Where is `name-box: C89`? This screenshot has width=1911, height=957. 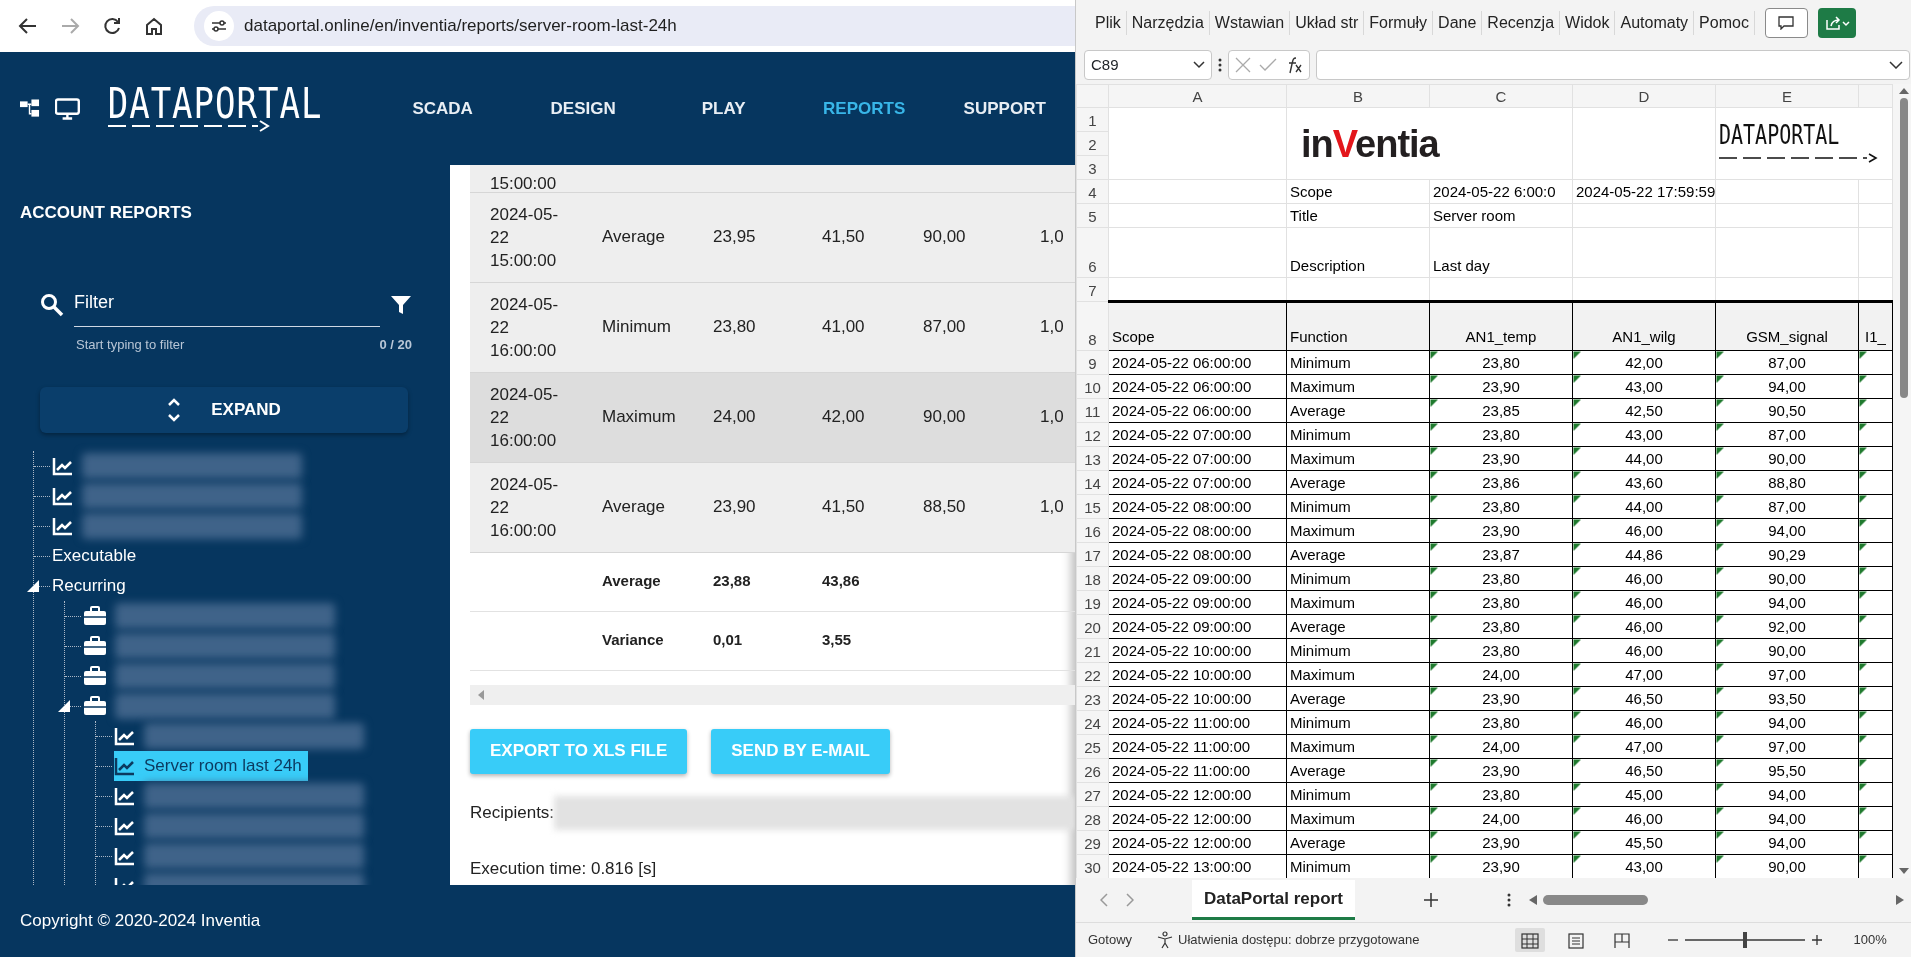
name-box: C89 is located at coordinates (1148, 65).